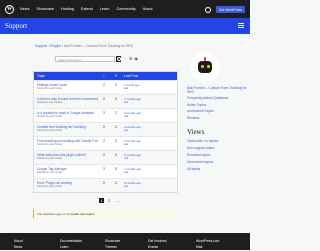  What do you see at coordinates (196, 131) in the screenshot?
I see `views-heading: Views` at bounding box center [196, 131].